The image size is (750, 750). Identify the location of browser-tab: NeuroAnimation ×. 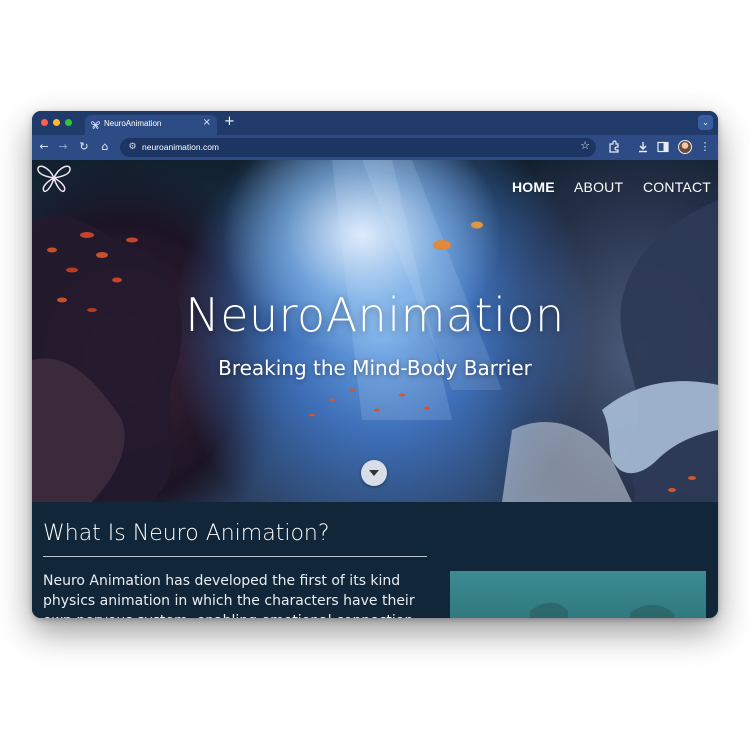
(151, 125).